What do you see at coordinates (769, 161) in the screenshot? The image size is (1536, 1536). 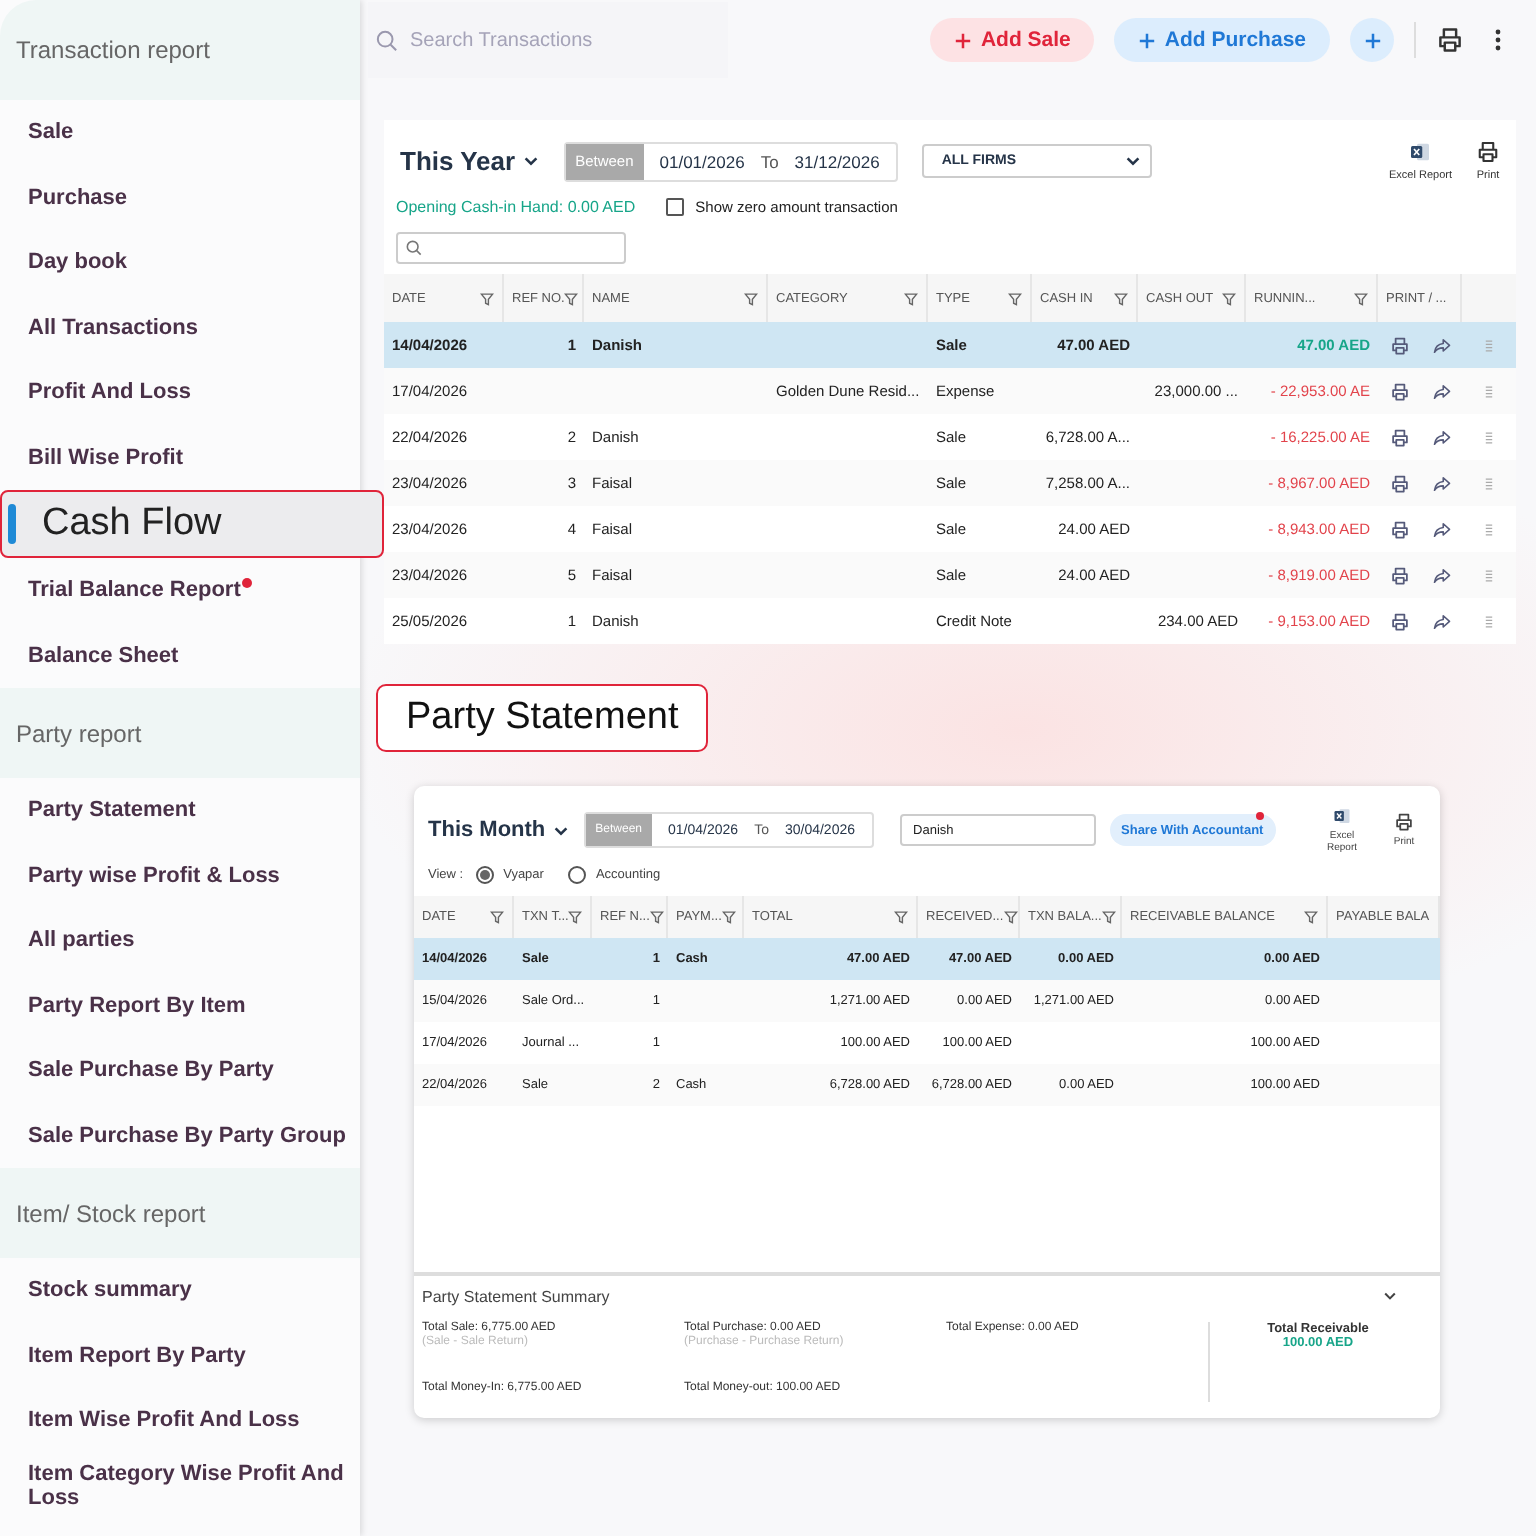 I see `to-label: To` at bounding box center [769, 161].